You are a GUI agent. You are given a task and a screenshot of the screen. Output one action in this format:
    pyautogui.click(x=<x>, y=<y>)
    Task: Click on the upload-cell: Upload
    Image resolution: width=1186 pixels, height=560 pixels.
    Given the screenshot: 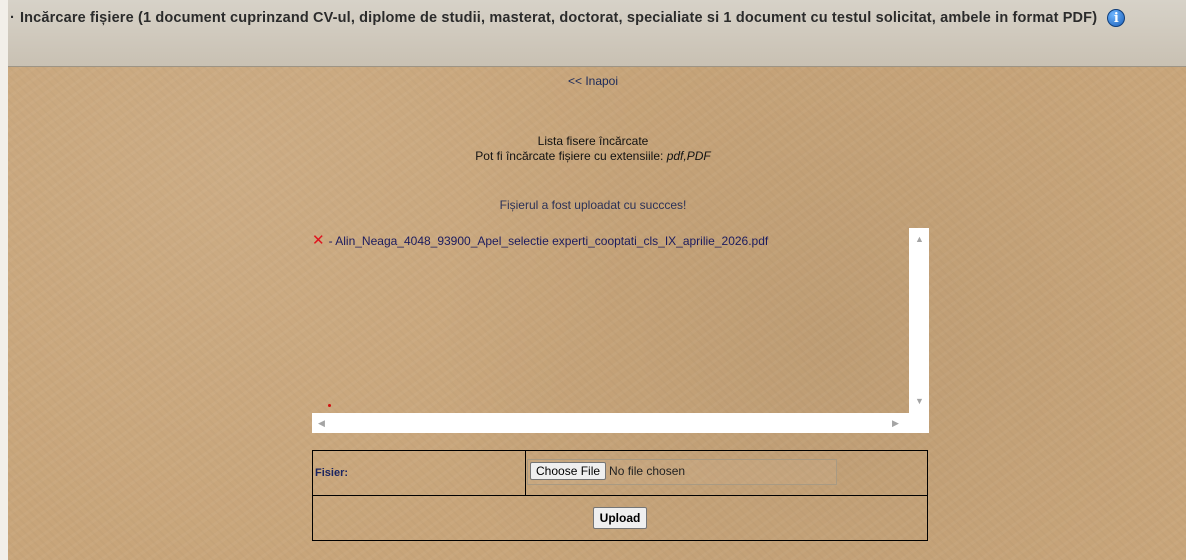 What is the action you would take?
    pyautogui.click(x=620, y=518)
    